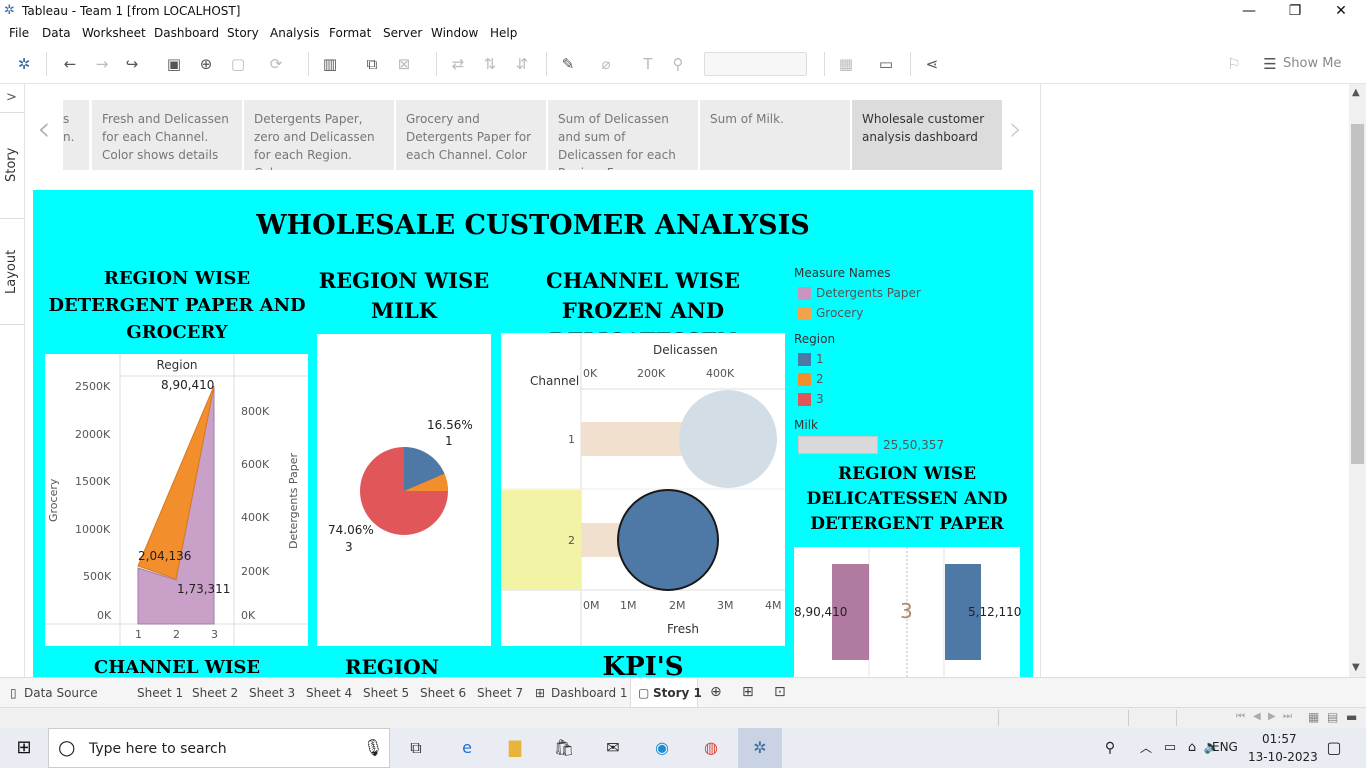 This screenshot has width=1366, height=768. I want to click on close-button: ✕, so click(1341, 11).